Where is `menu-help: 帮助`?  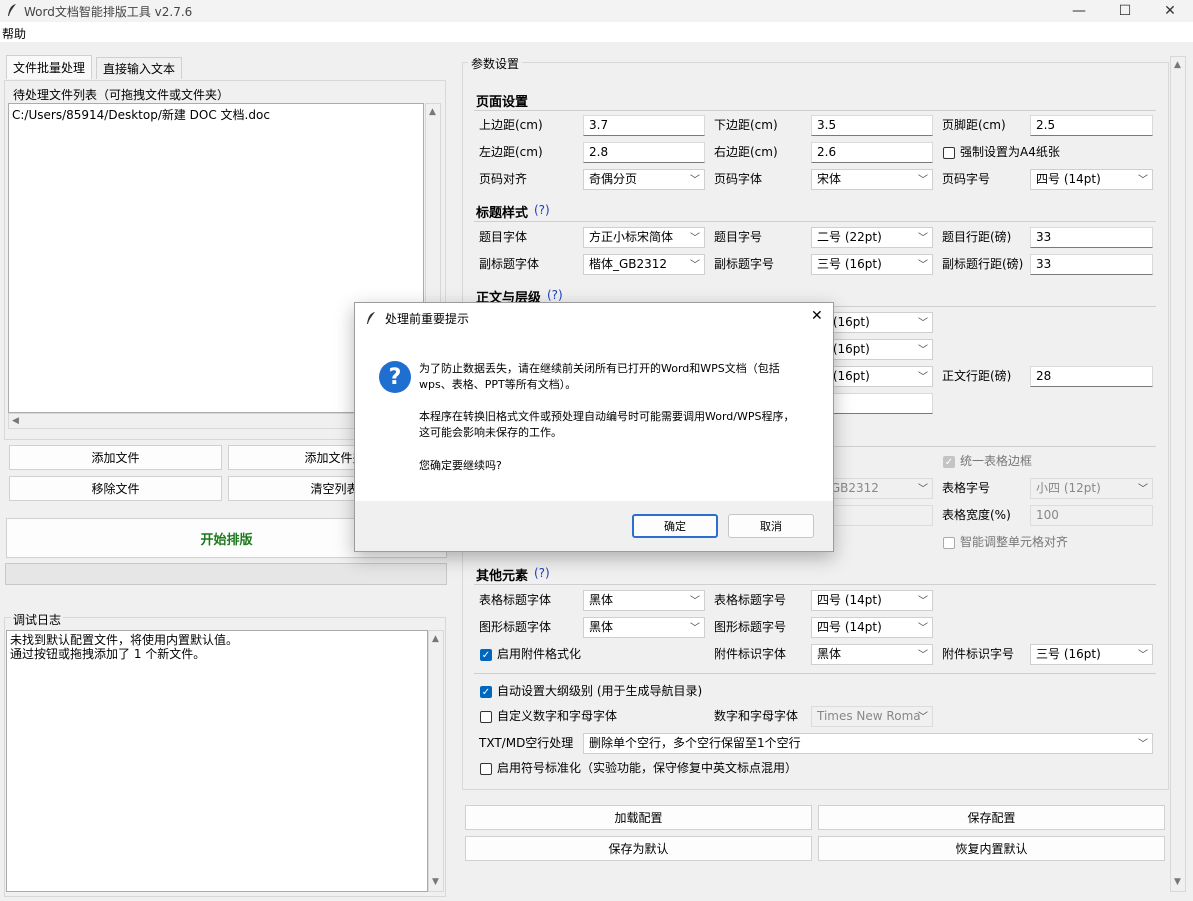
menu-help: 帮助 is located at coordinates (14, 33).